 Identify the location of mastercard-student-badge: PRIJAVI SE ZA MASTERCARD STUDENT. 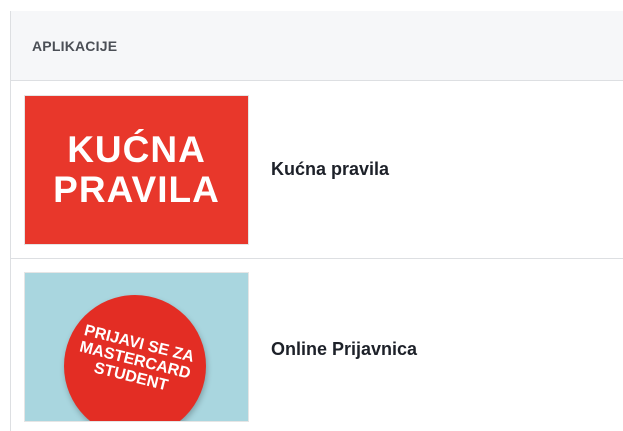
(135, 358).